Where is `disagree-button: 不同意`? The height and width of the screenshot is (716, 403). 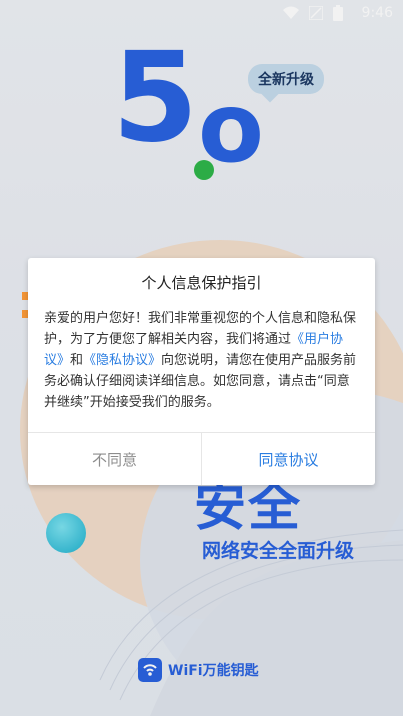
disagree-button: 不同意 is located at coordinates (115, 459).